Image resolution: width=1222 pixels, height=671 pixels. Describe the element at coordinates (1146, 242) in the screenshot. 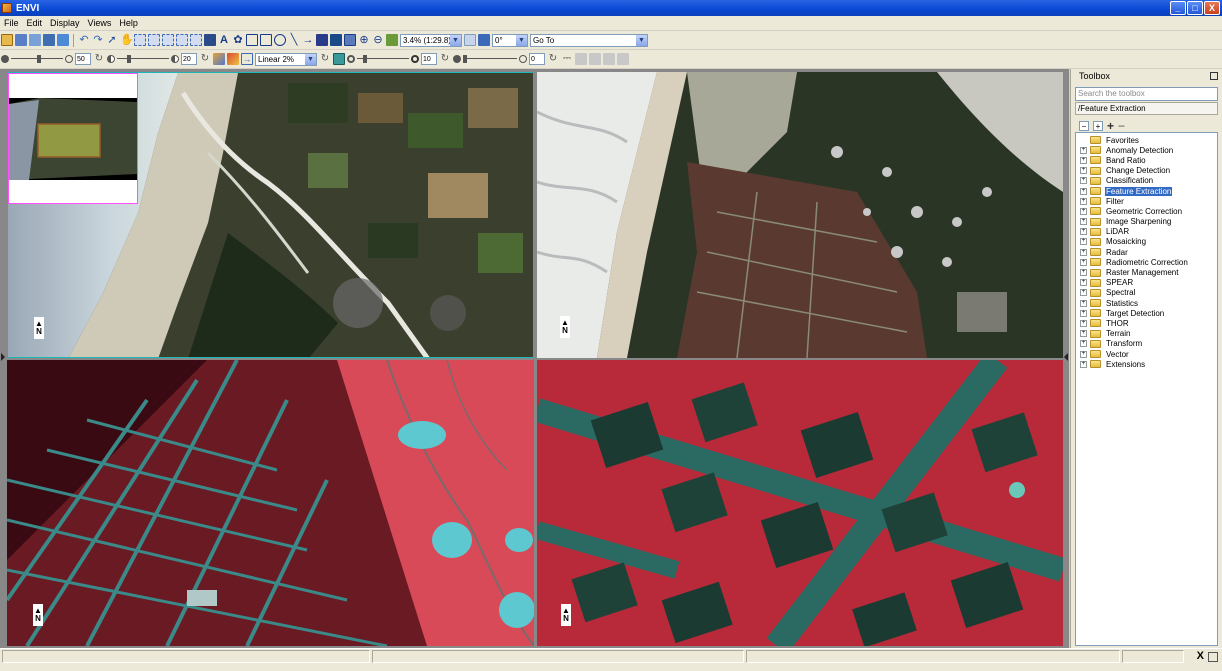

I see `toolbox-item-mosaicking: + Mosaicking` at that location.